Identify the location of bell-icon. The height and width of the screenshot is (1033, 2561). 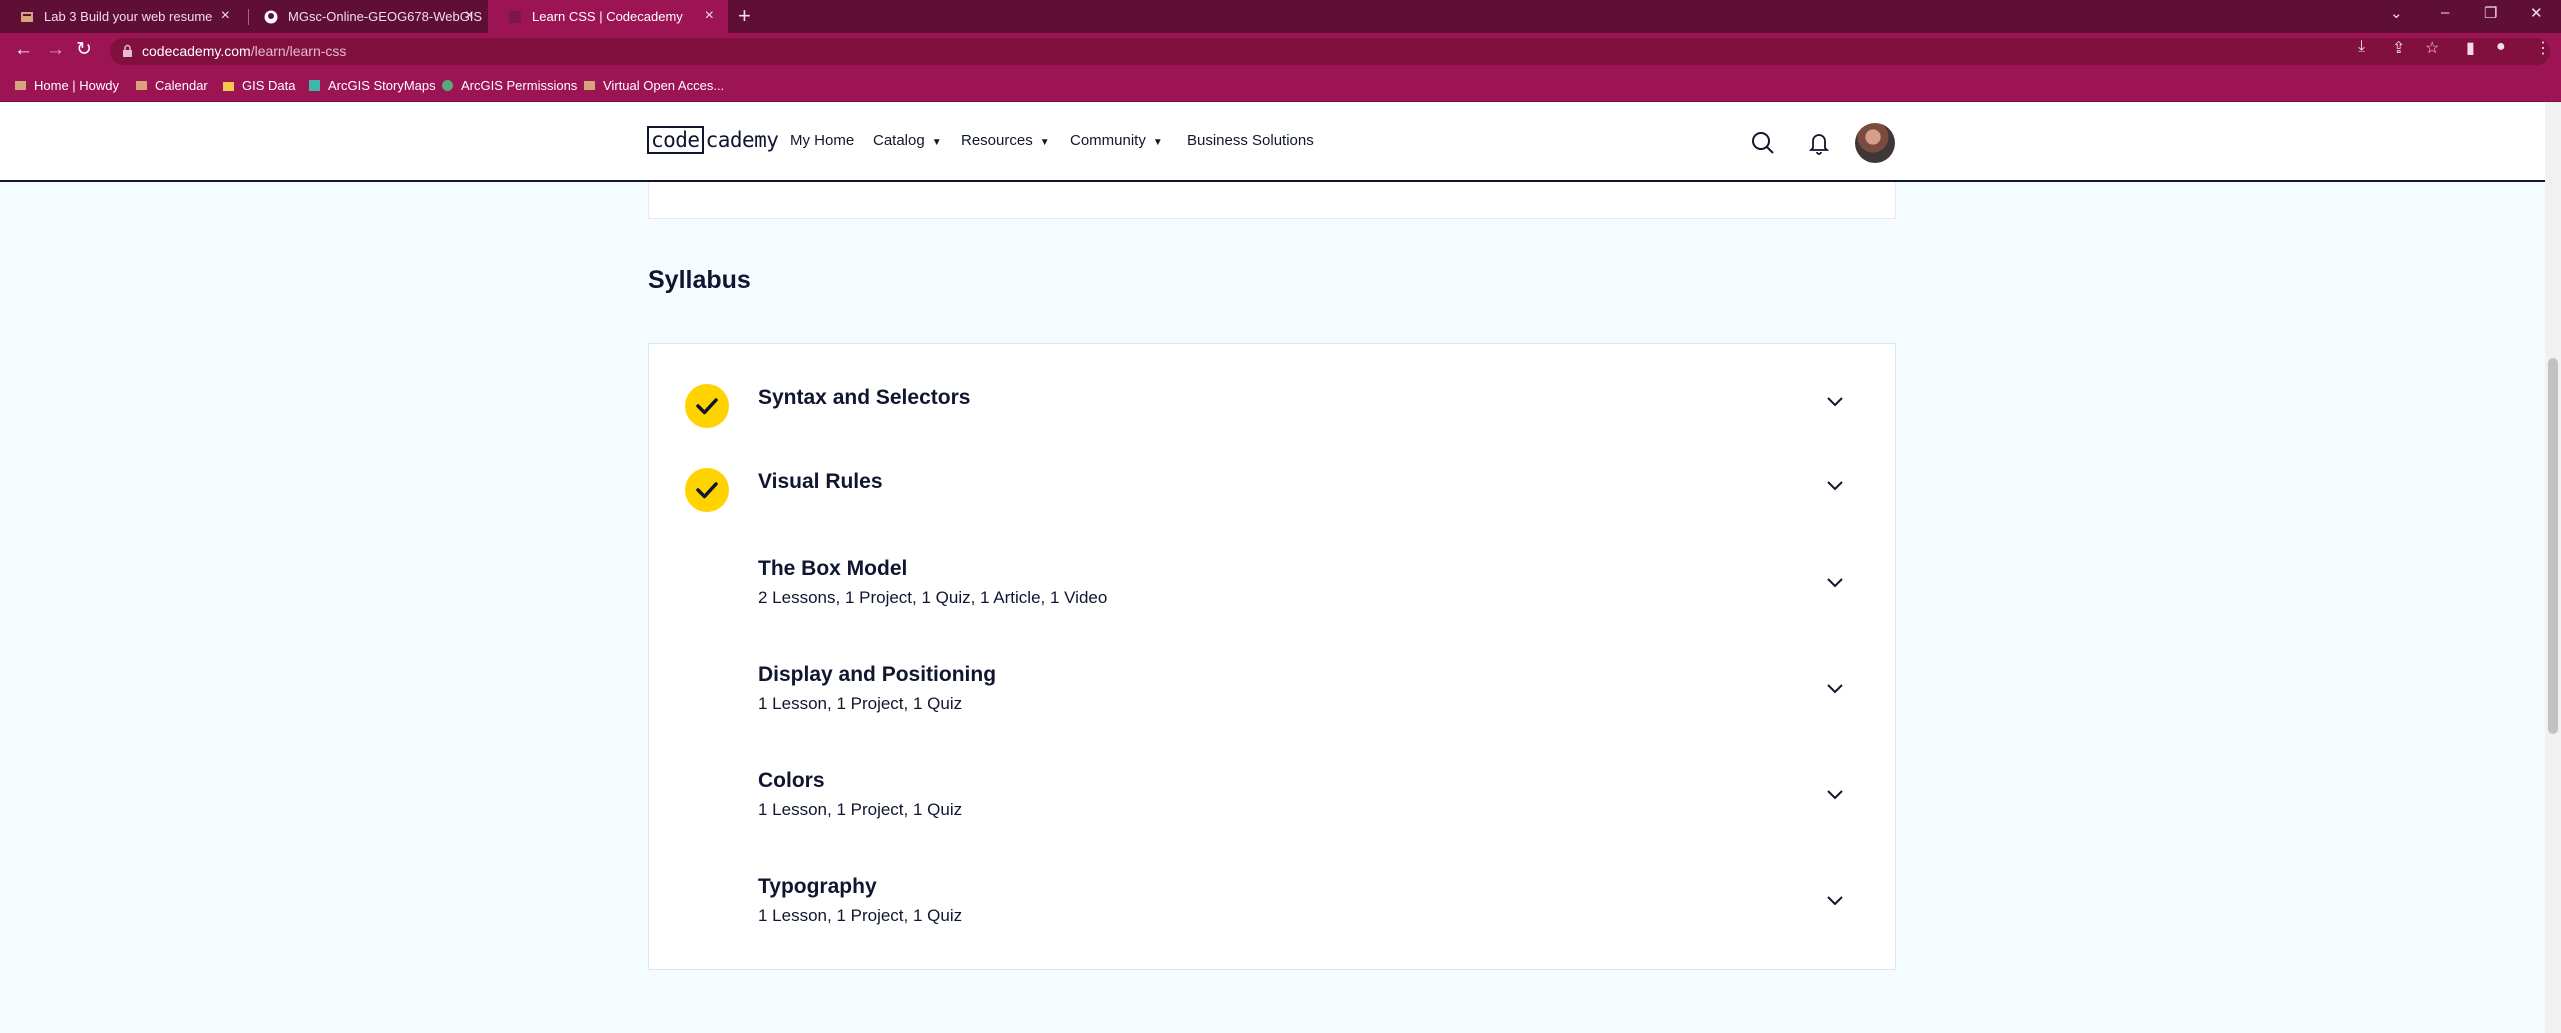
(1819, 145).